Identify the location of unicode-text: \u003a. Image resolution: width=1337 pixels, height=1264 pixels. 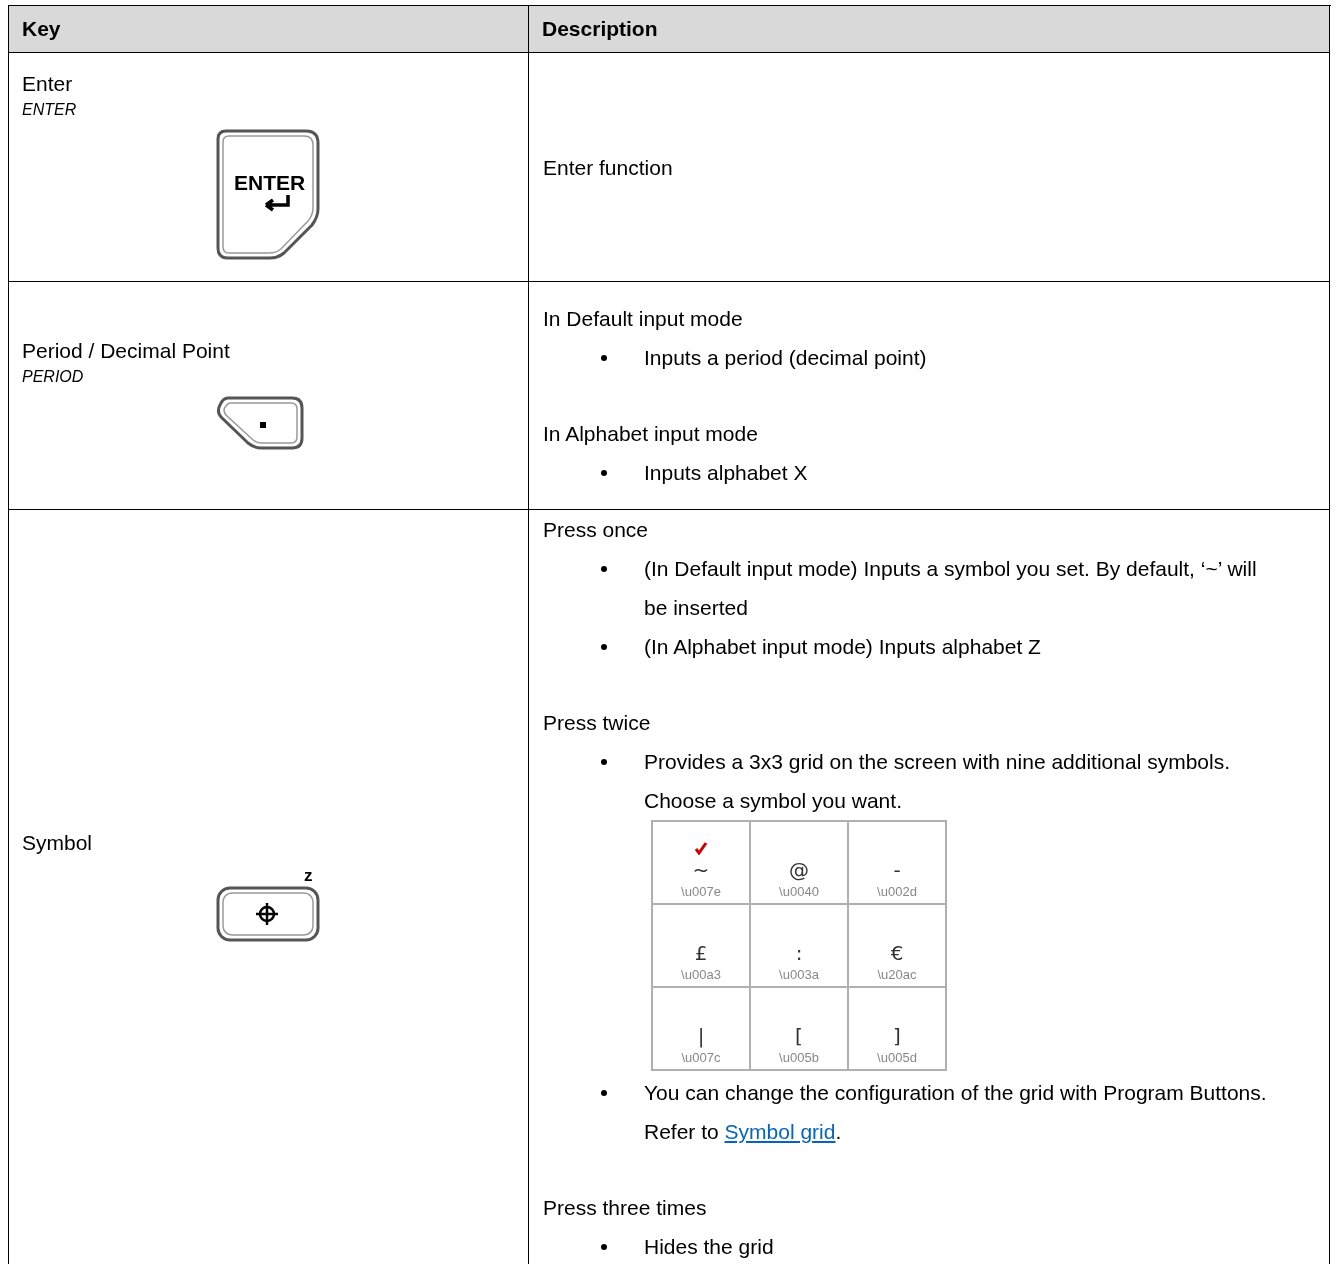
(799, 974).